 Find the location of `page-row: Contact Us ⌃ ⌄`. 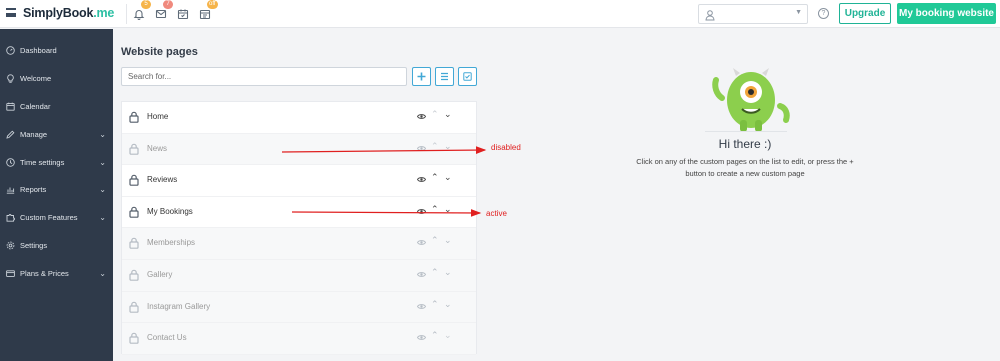

page-row: Contact Us ⌃ ⌄ is located at coordinates (299, 339).